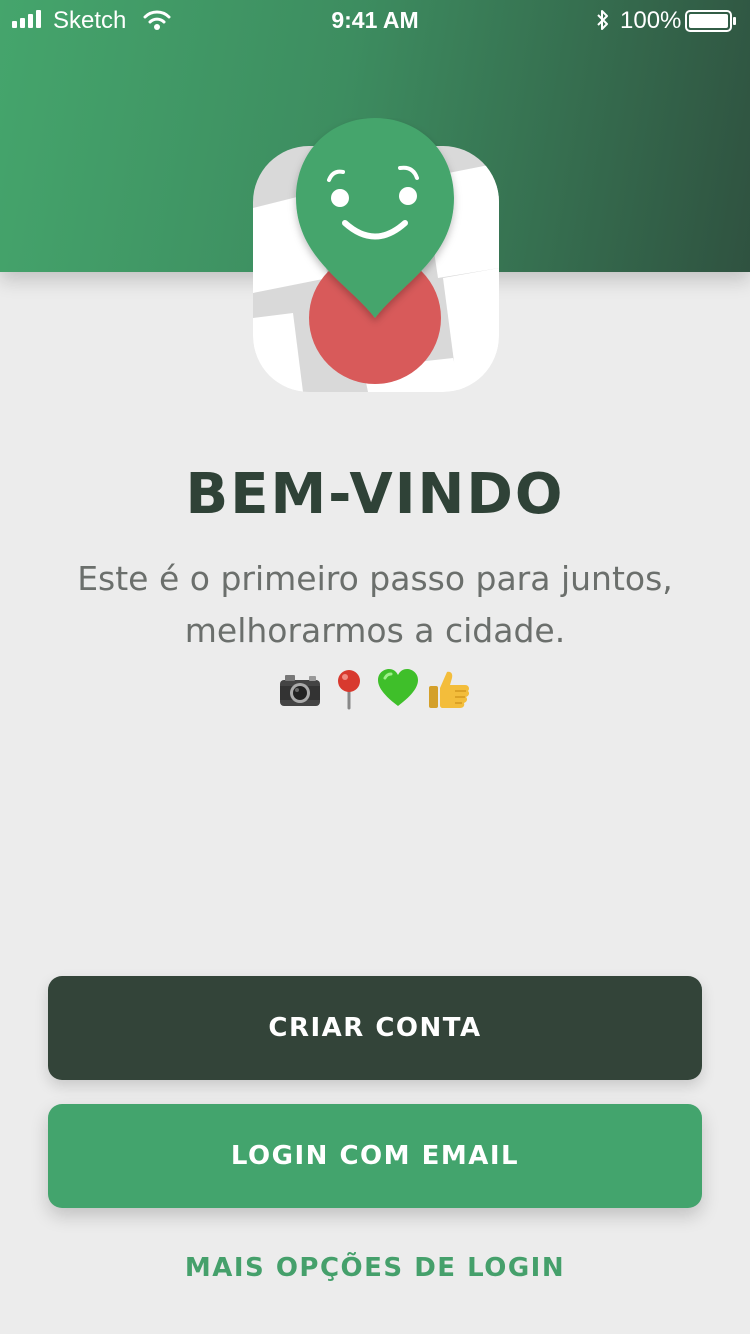  What do you see at coordinates (375, 578) in the screenshot?
I see `subtitle-line-1: Este é o primeiro passo para juntos,` at bounding box center [375, 578].